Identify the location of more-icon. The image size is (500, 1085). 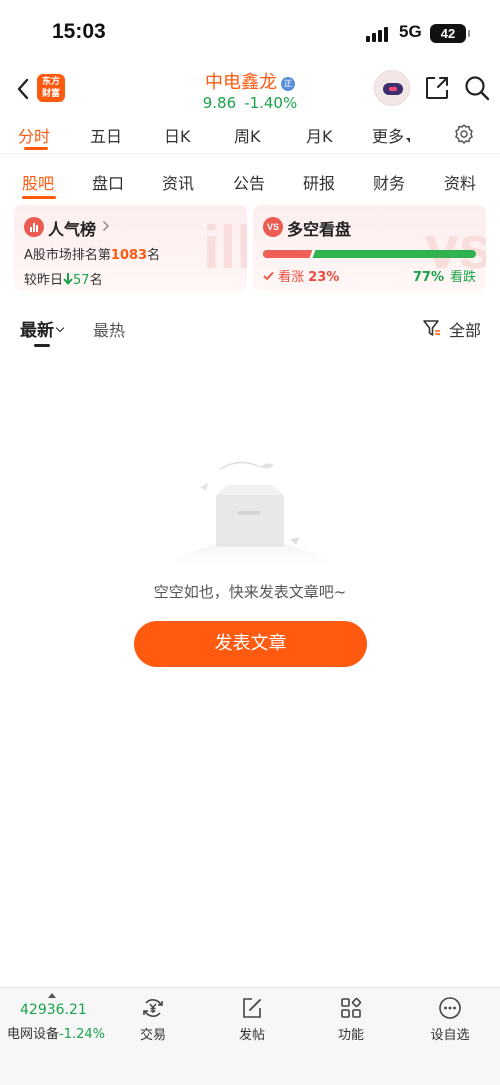
(450, 1008).